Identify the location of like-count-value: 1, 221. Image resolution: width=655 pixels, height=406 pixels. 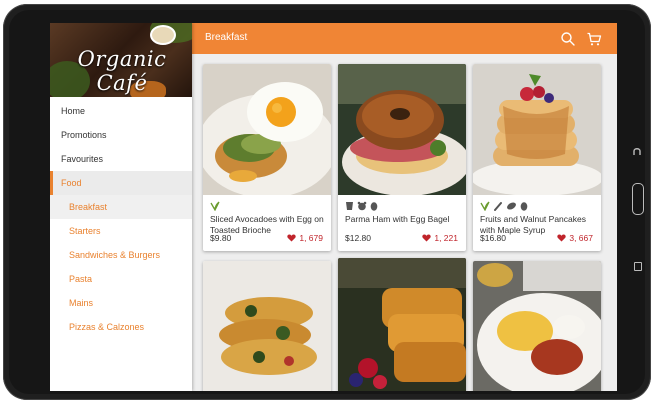
(446, 238).